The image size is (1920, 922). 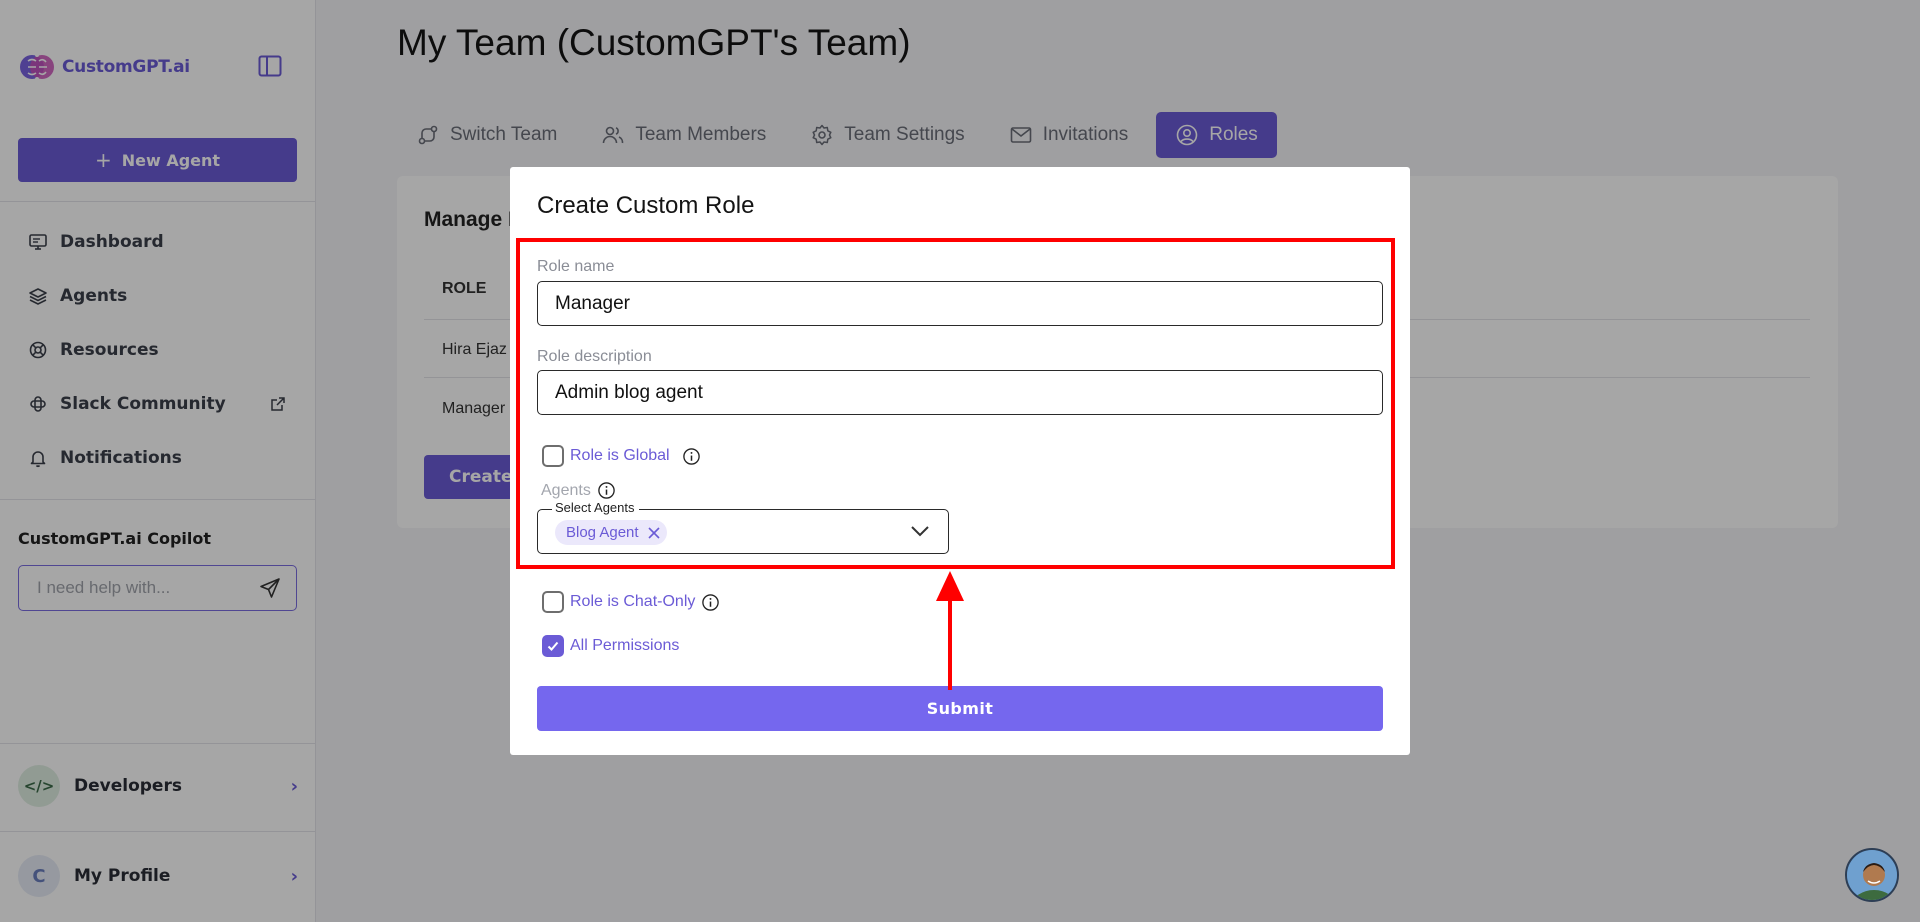 What do you see at coordinates (1872, 875) in the screenshot?
I see `support-avatar` at bounding box center [1872, 875].